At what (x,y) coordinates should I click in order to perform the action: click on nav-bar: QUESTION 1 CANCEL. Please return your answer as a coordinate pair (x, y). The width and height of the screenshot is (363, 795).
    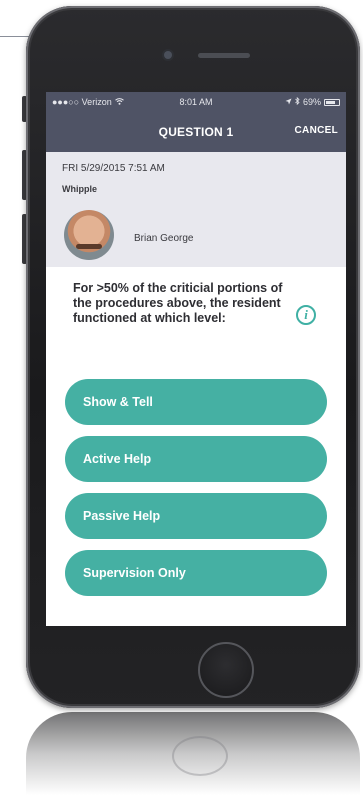
    Looking at the image, I should click on (196, 132).